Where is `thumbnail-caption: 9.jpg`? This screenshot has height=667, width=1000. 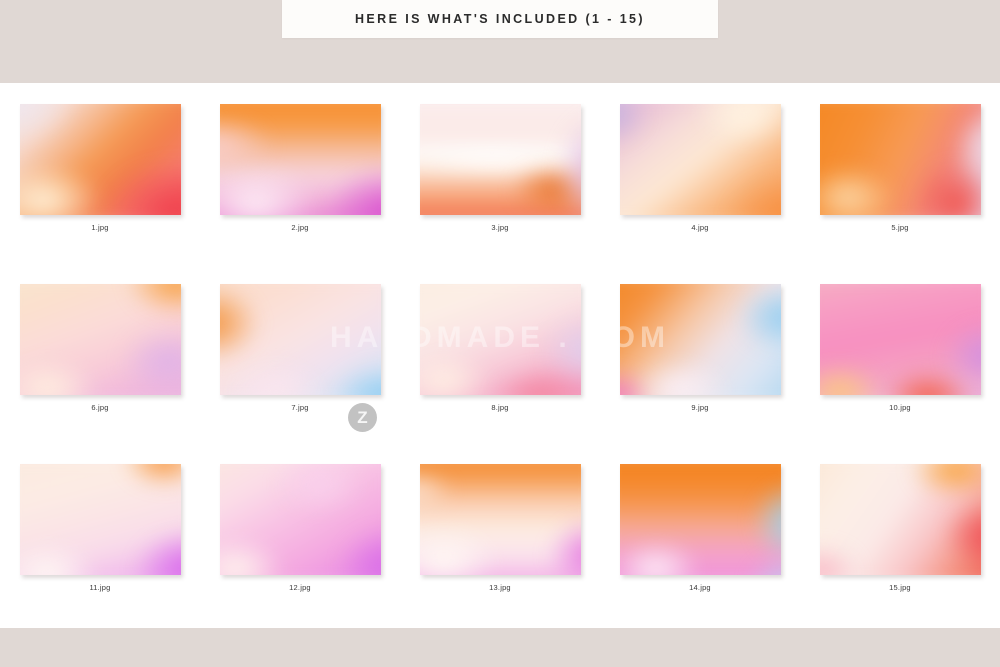 thumbnail-caption: 9.jpg is located at coordinates (700, 407).